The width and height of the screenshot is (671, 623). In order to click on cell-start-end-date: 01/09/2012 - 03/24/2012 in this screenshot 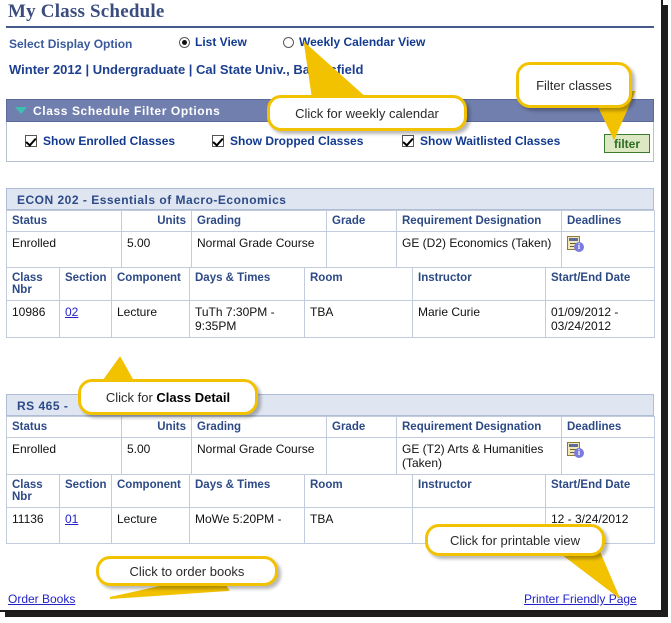, I will do `click(600, 319)`.